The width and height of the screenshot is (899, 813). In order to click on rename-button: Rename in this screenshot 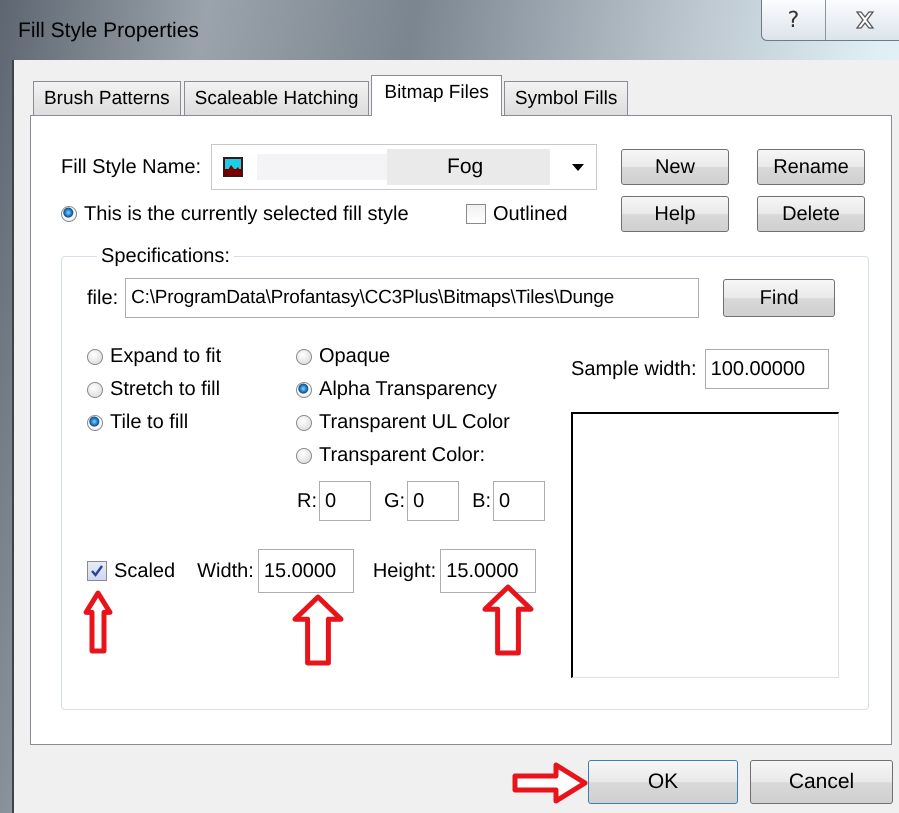, I will do `click(811, 167)`.